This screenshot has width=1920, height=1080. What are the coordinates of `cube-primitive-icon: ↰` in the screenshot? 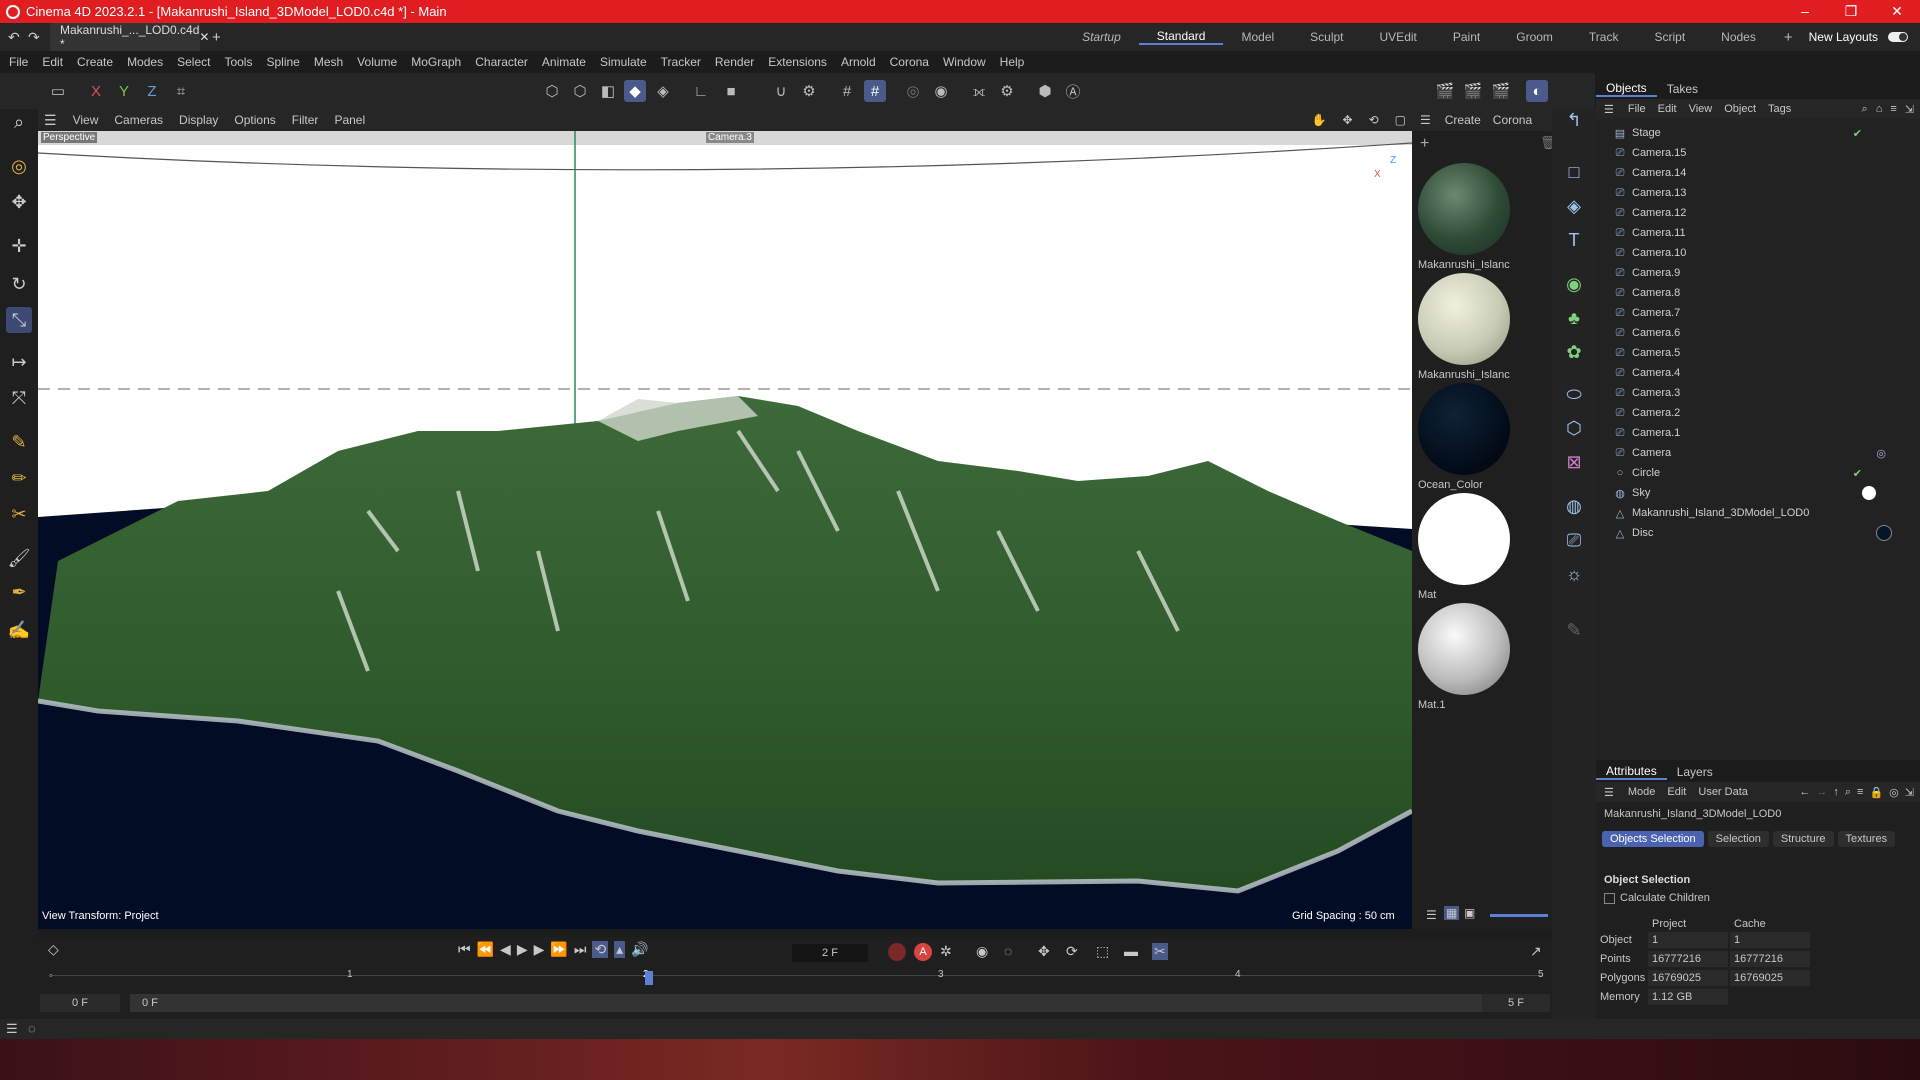 It's located at (1574, 120).